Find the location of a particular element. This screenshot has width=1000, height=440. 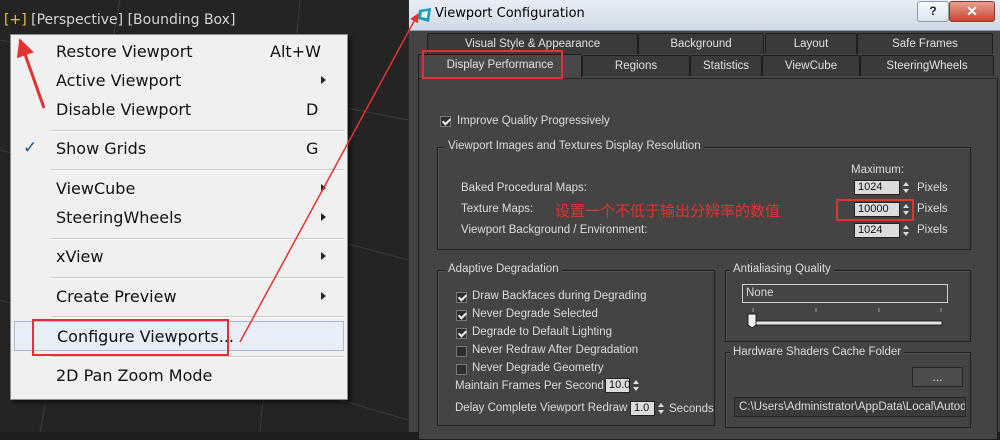

tab-viewcube: ViewCube is located at coordinates (811, 65).